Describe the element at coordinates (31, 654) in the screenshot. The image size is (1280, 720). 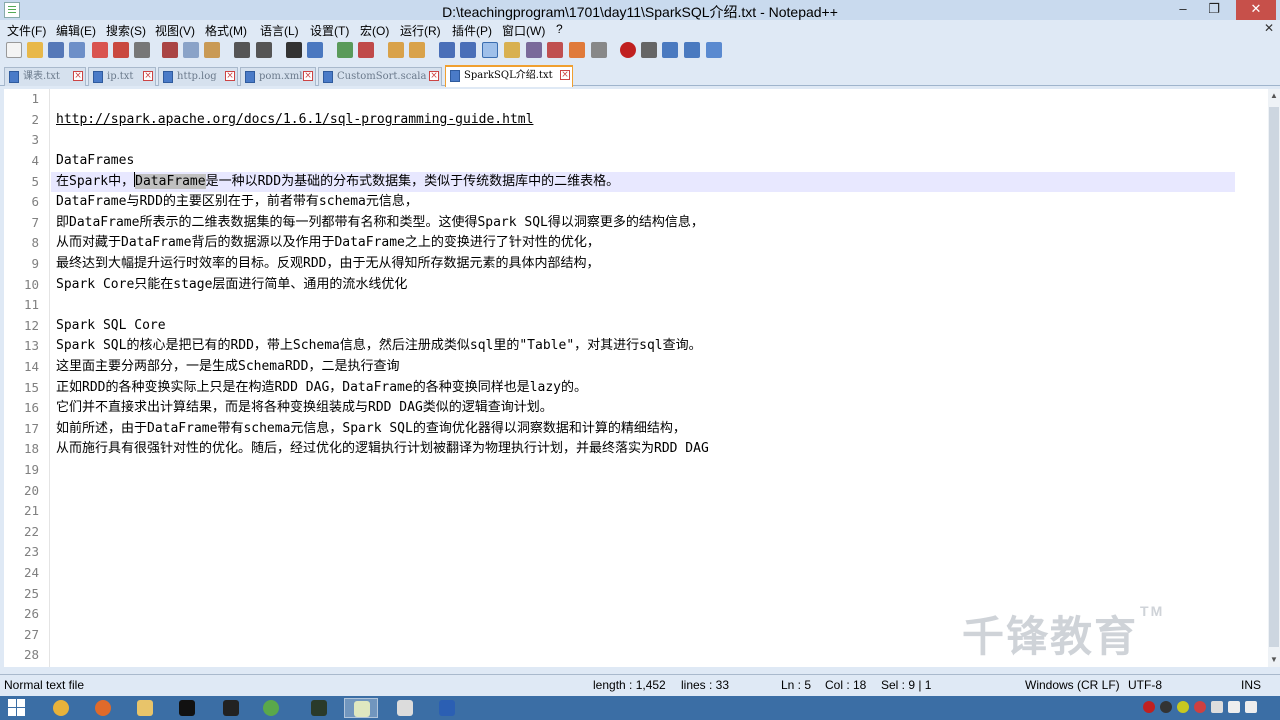
I see `line-number: 28` at that location.